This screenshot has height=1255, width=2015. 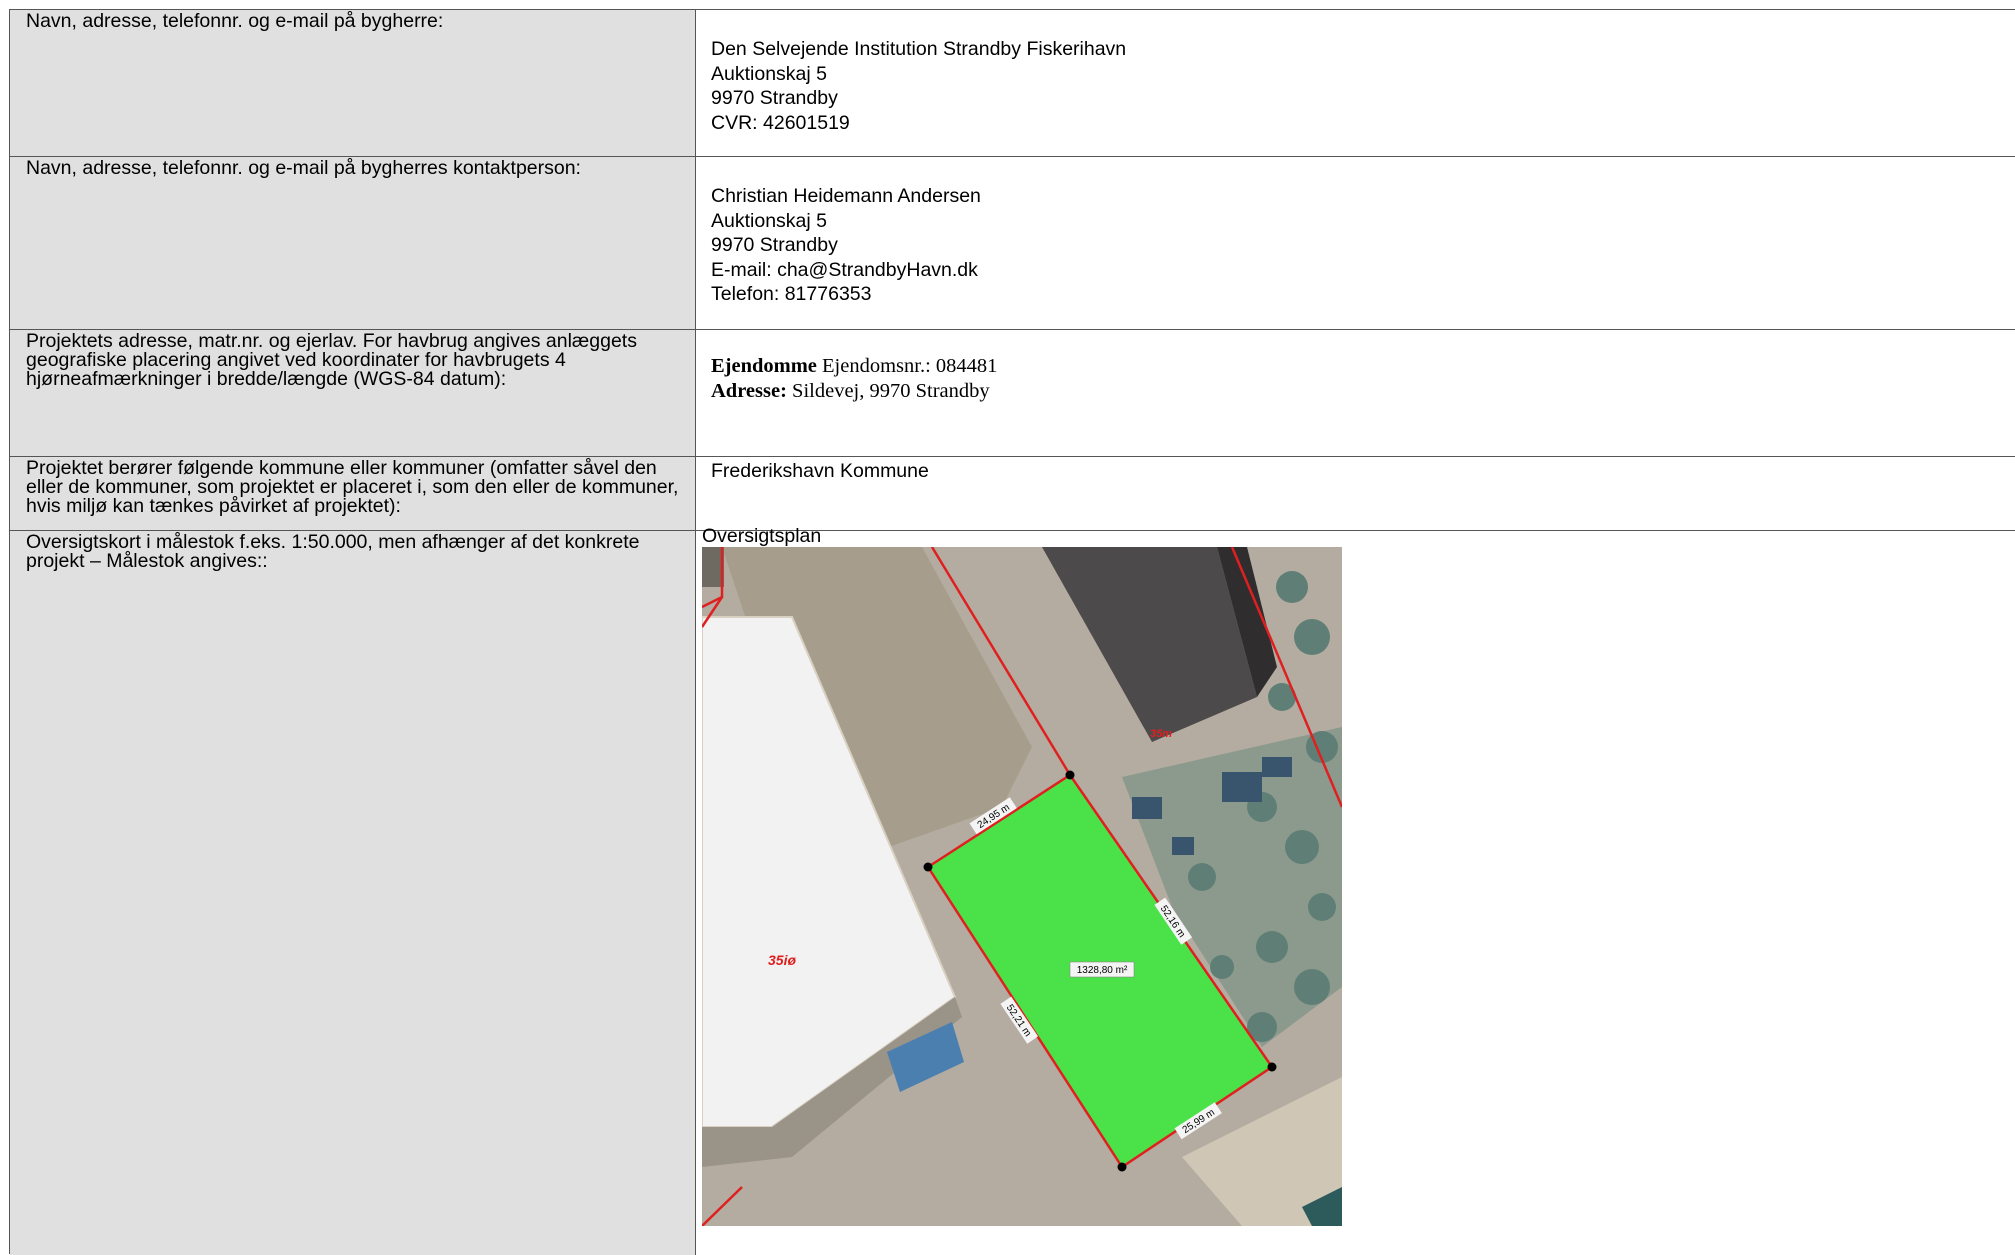 What do you see at coordinates (1102, 970) in the screenshot?
I see `area-label: 1328,80 m²` at bounding box center [1102, 970].